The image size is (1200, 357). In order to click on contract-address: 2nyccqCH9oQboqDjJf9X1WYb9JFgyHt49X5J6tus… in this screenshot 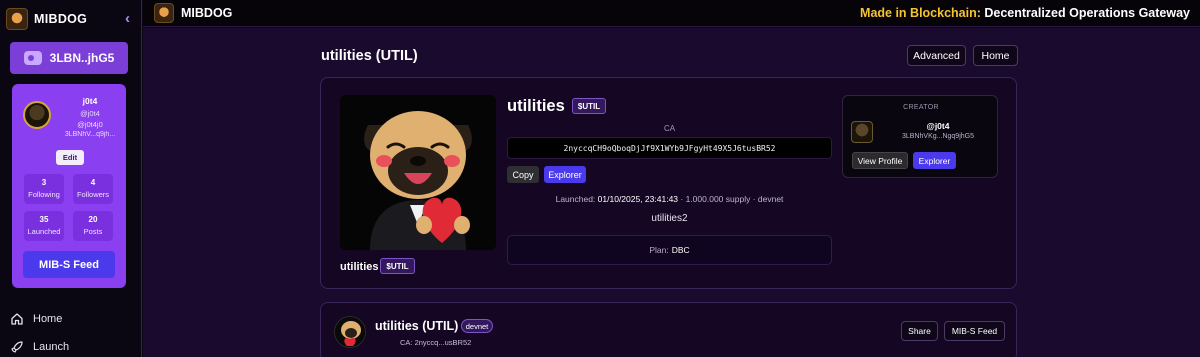, I will do `click(669, 148)`.